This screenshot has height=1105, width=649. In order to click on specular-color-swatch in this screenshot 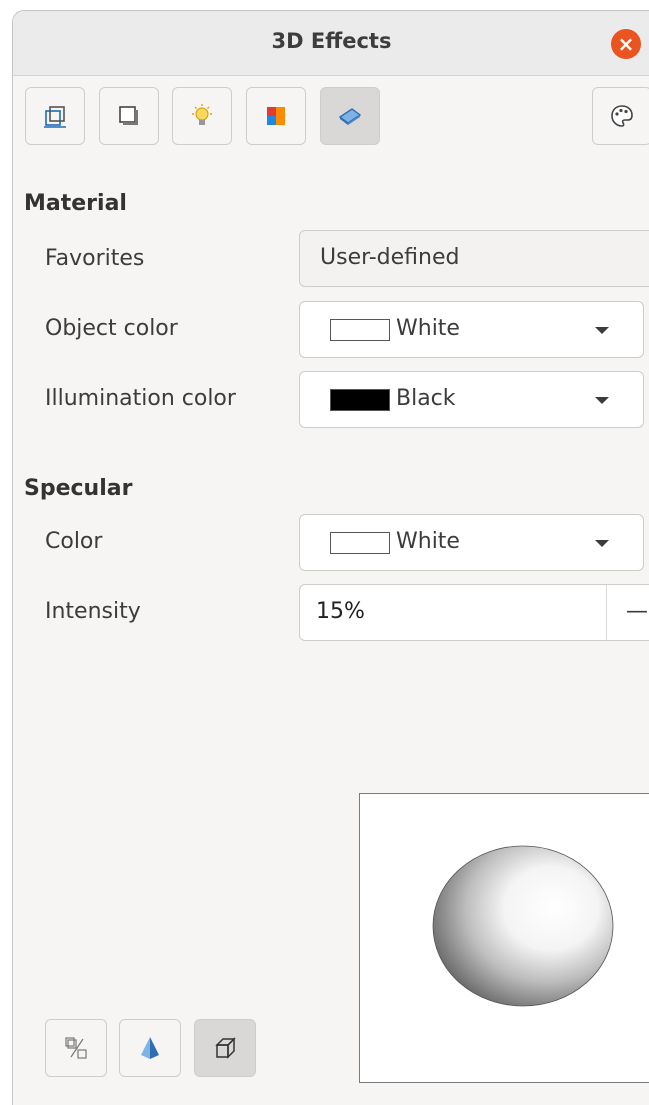, I will do `click(360, 543)`.